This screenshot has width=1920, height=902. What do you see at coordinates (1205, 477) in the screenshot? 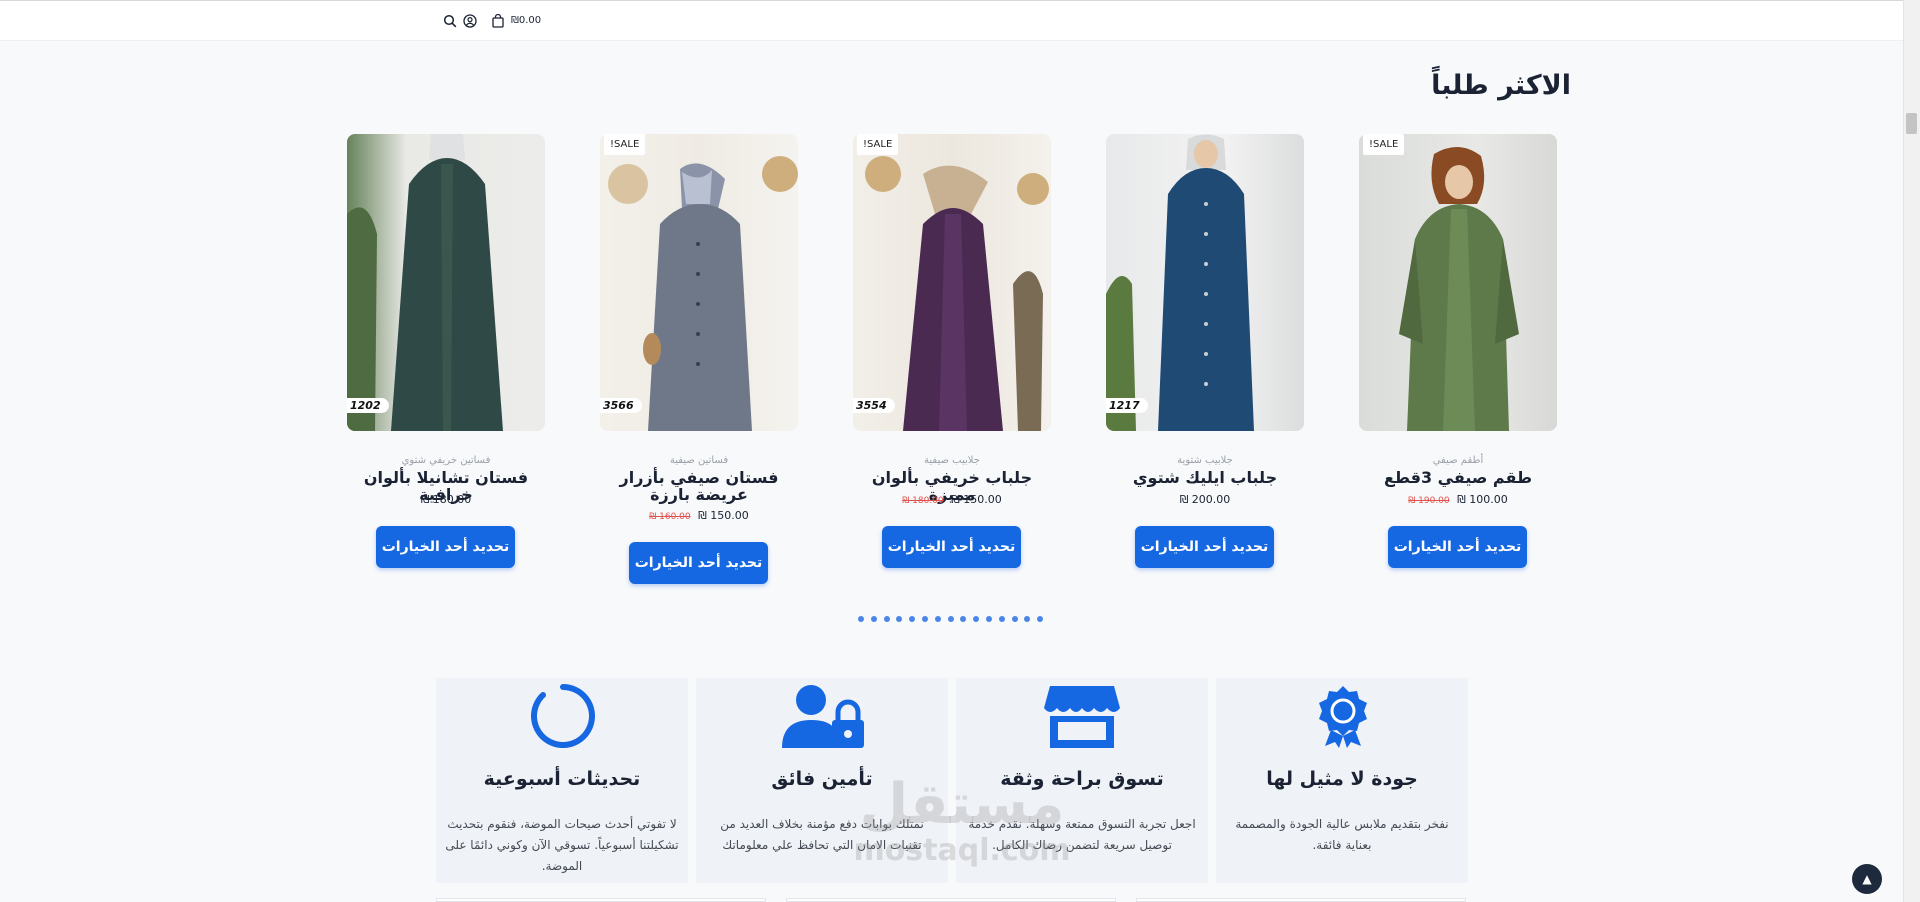
I see `product-name: جلباب ايليك شتوي` at bounding box center [1205, 477].